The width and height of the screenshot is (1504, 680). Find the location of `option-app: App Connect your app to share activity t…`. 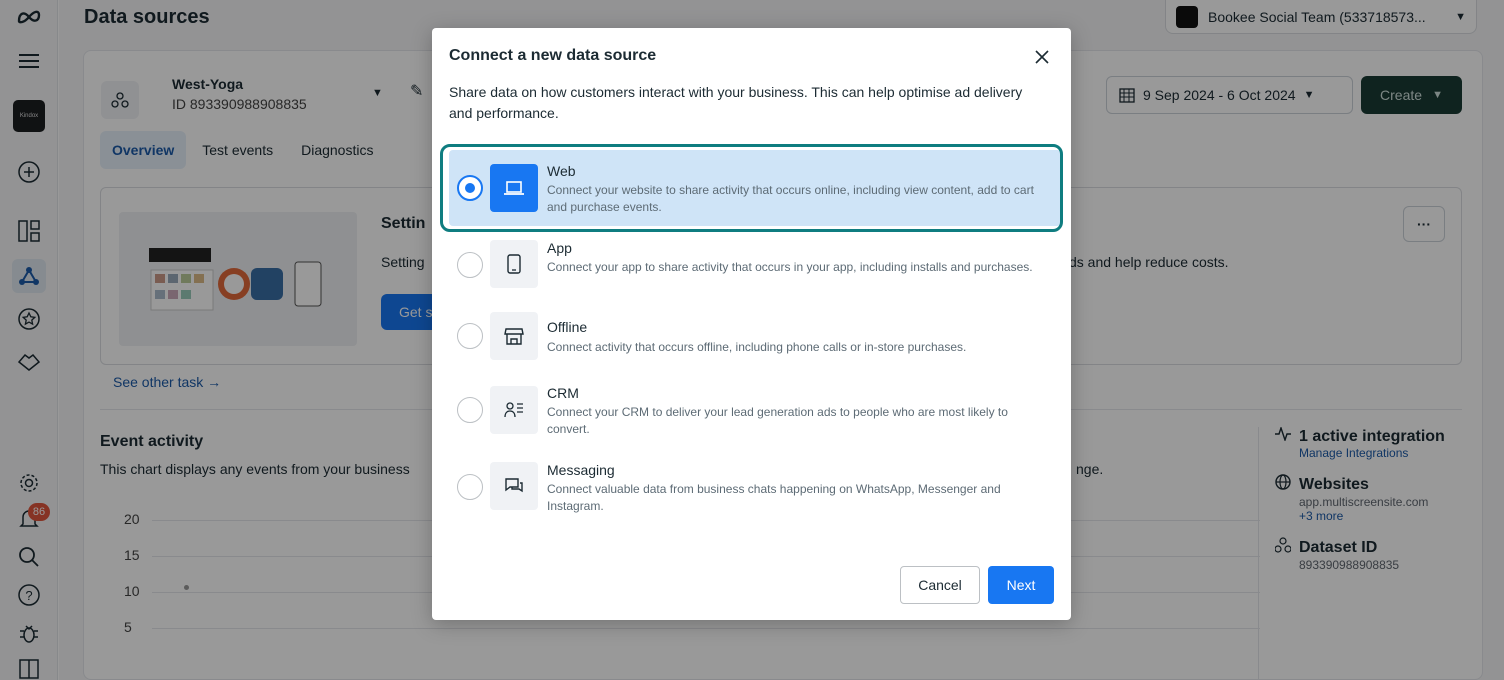

option-app: App Connect your app to share activity t… is located at coordinates (755, 266).